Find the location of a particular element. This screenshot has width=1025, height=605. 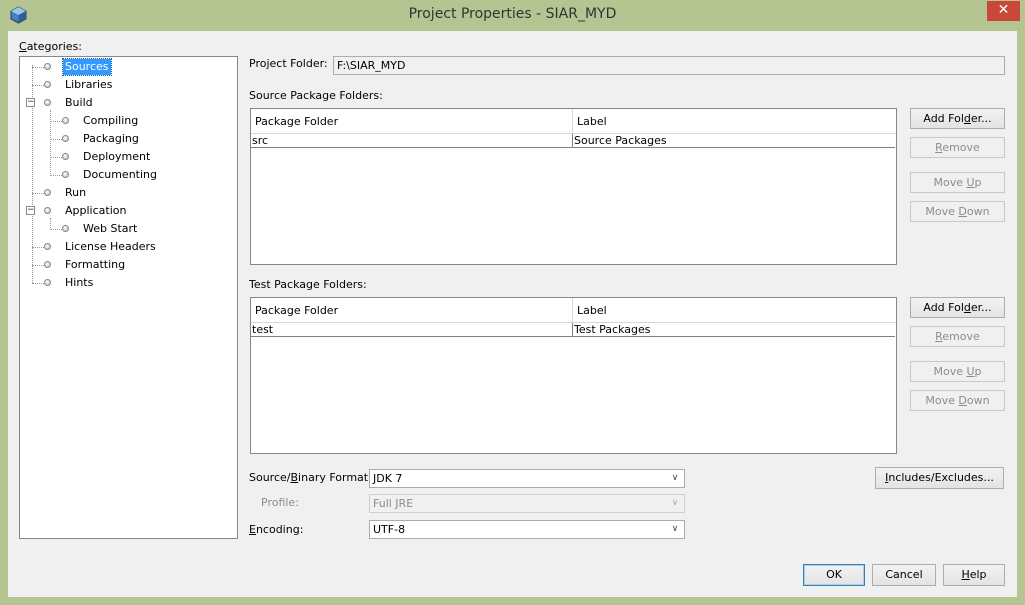

source-folders-label: Source Package Folders: is located at coordinates (316, 95).